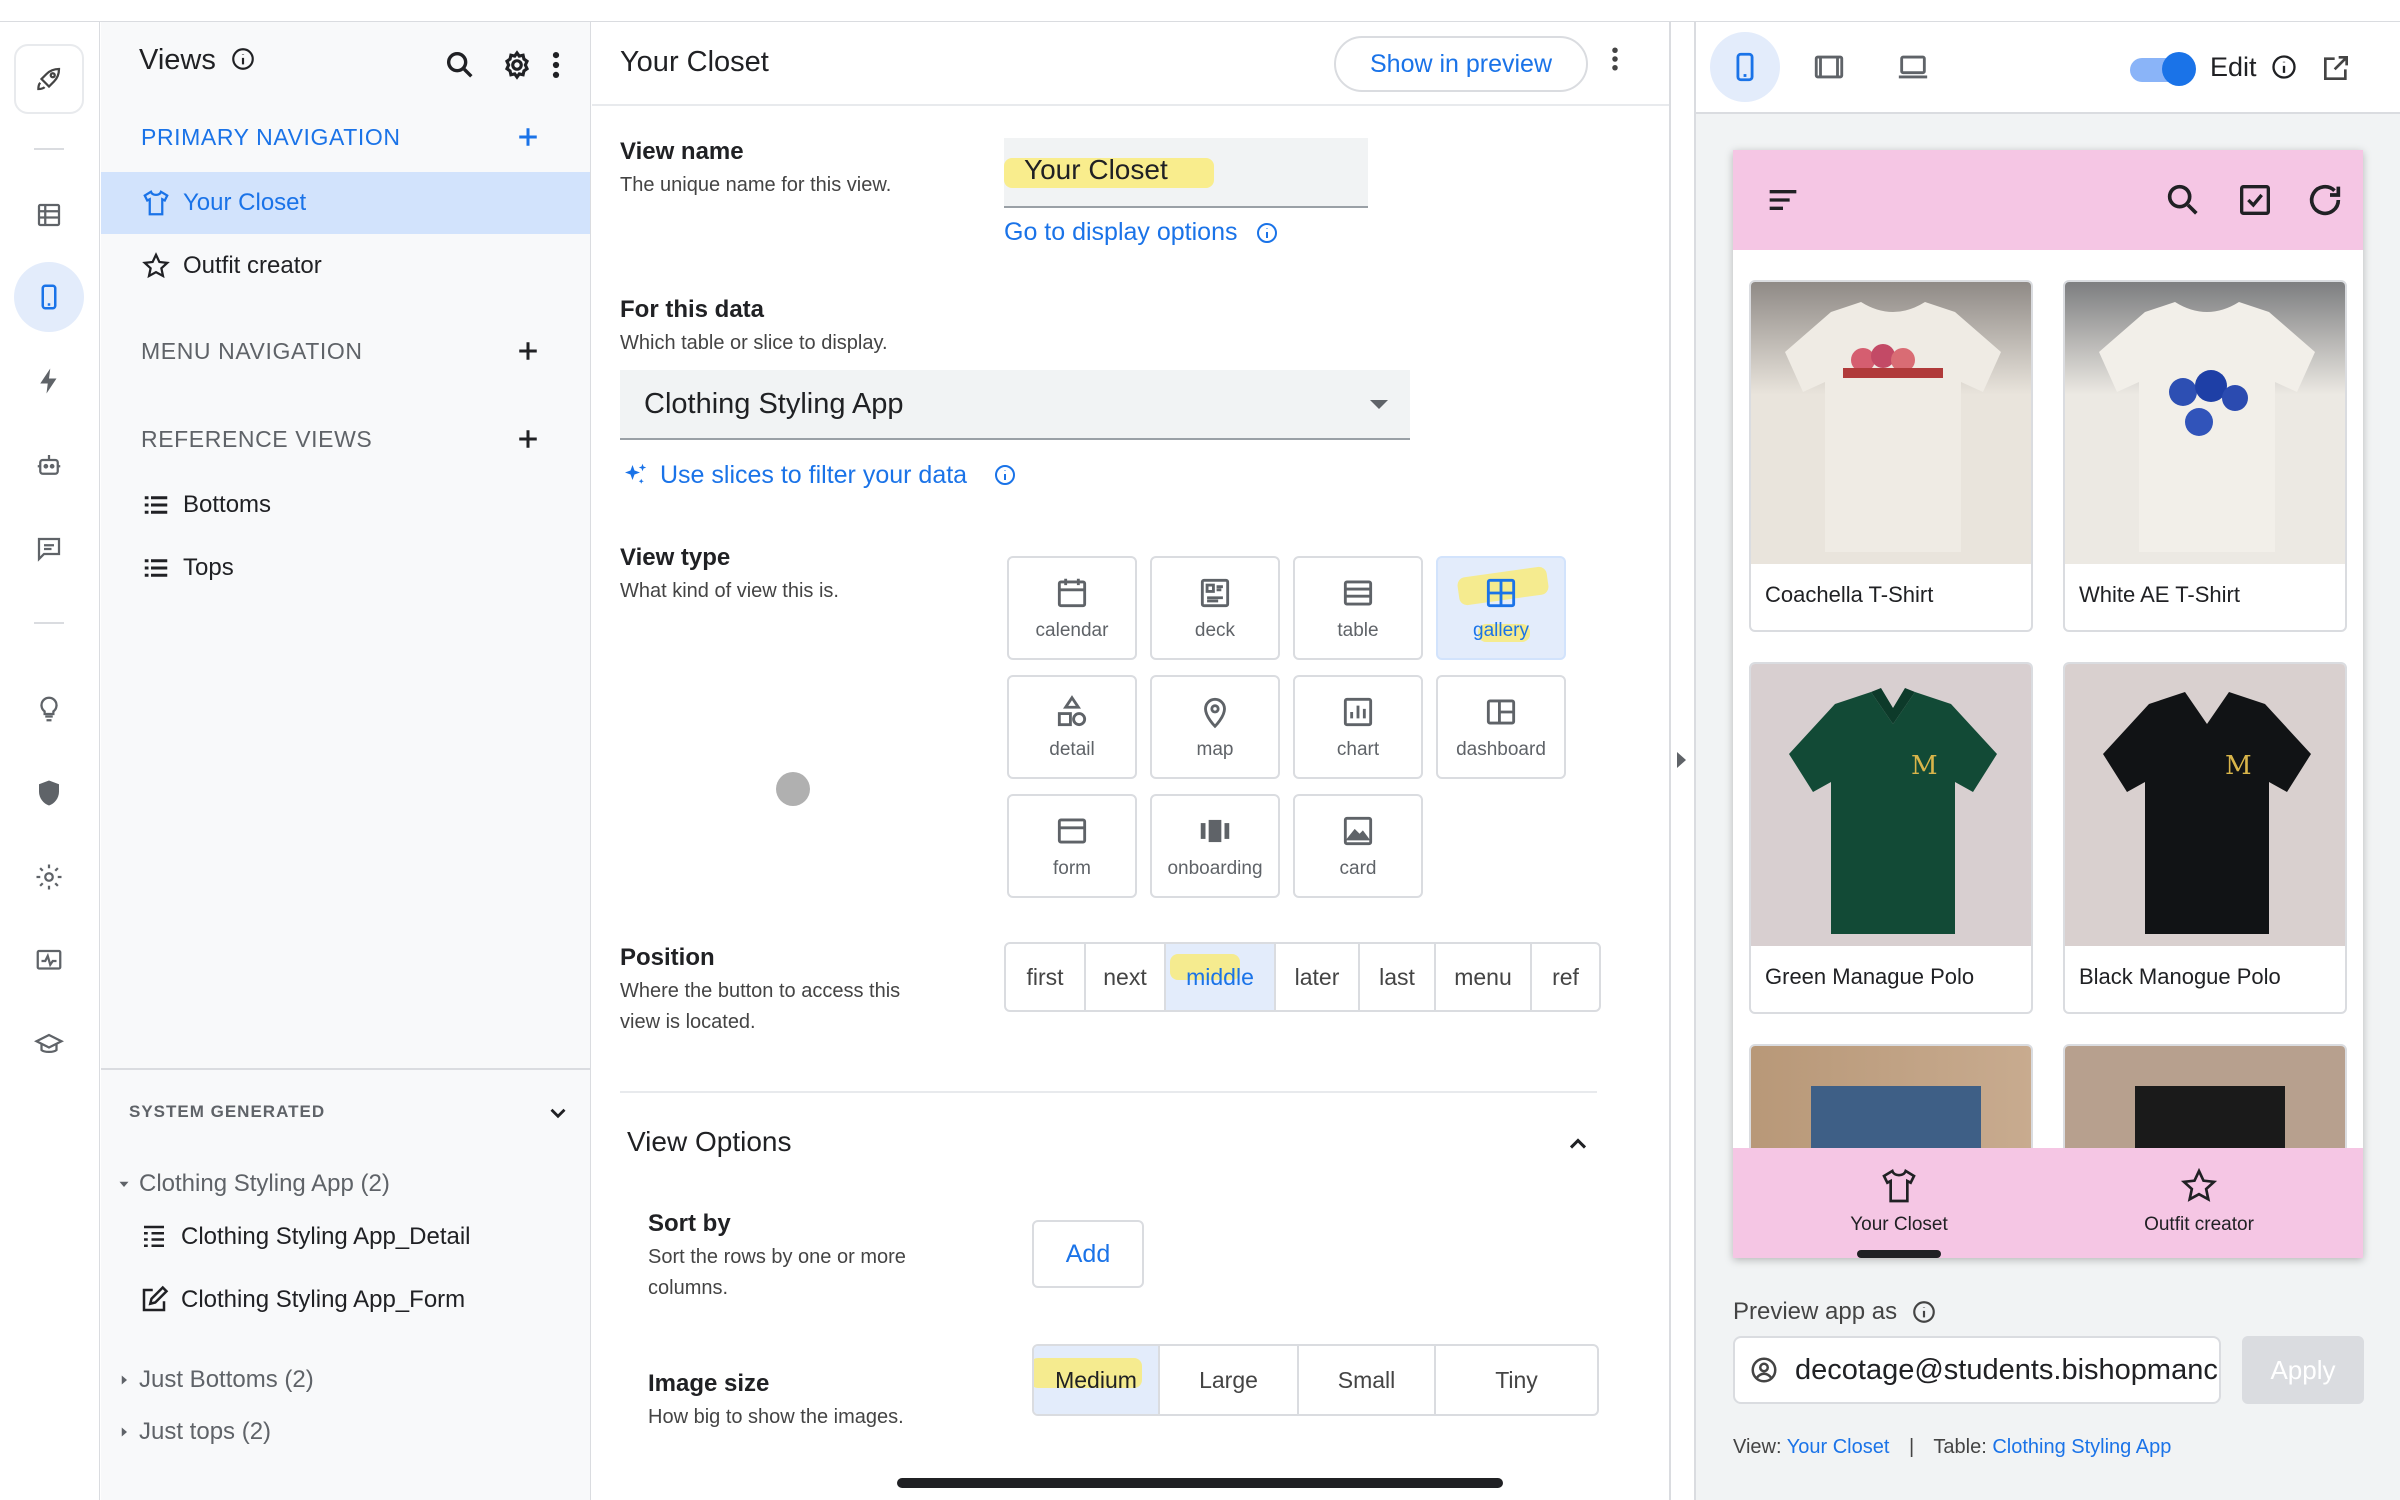 The image size is (2400, 1500). I want to click on app-bar, so click(2048, 200).